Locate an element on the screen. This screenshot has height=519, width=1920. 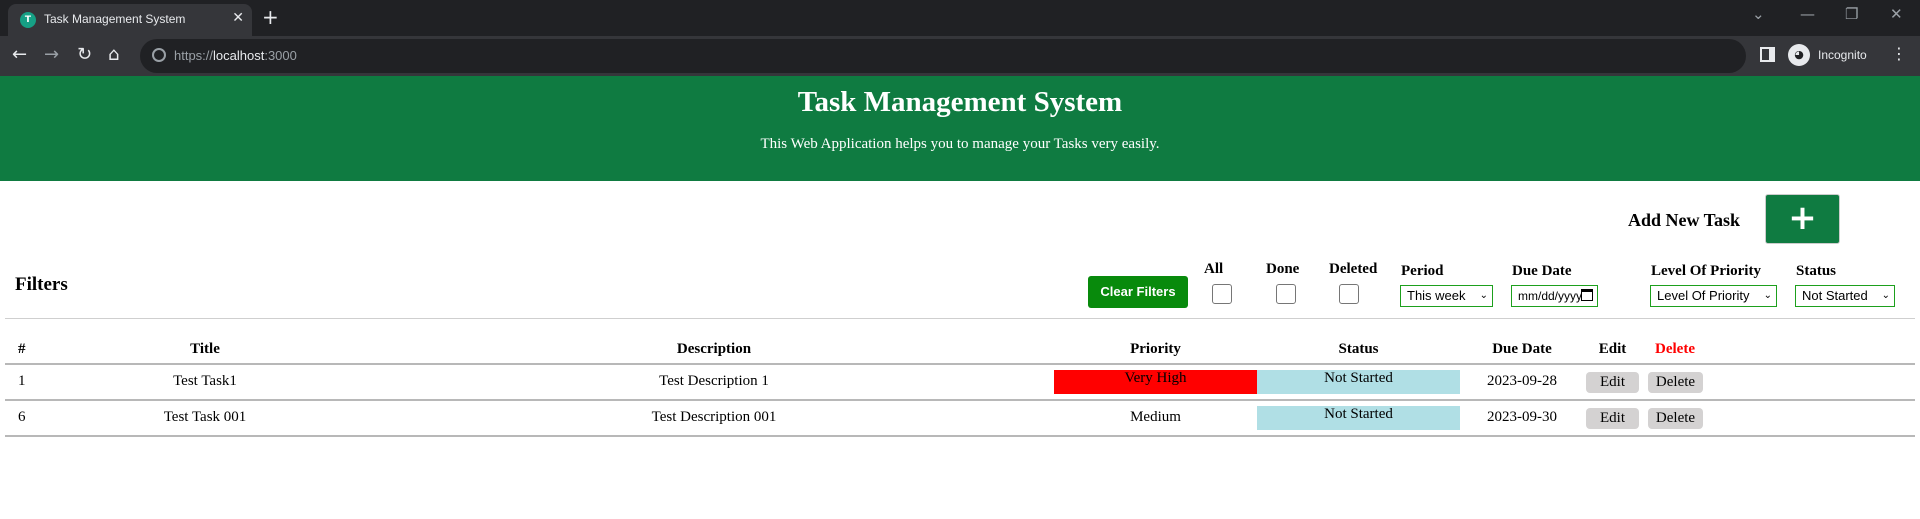
filter-all-label: All is located at coordinates (1214, 269).